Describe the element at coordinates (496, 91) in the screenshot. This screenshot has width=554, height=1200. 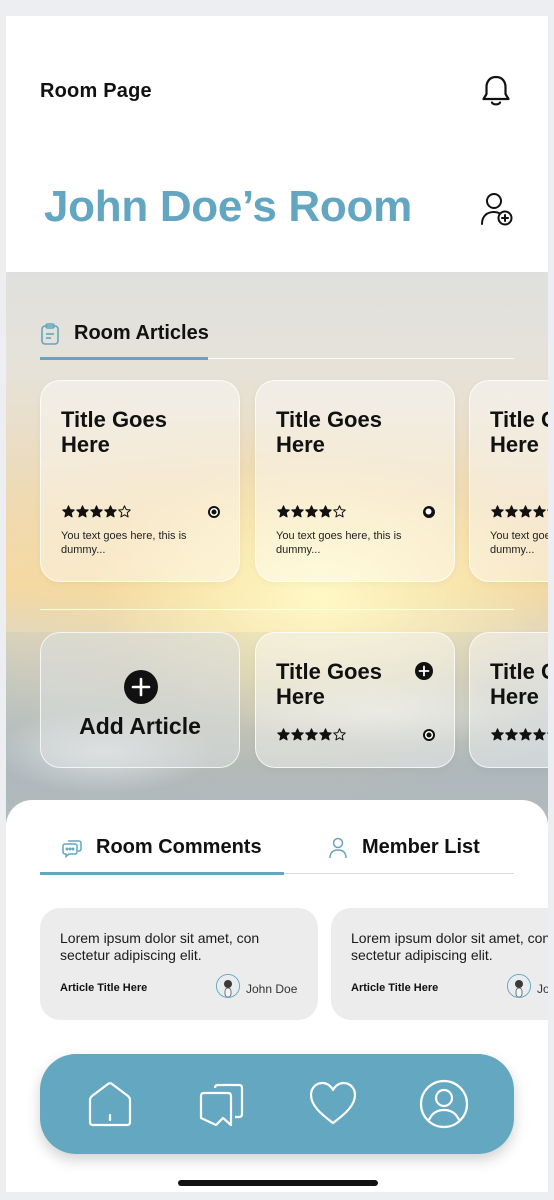
I see `bell-icon` at that location.